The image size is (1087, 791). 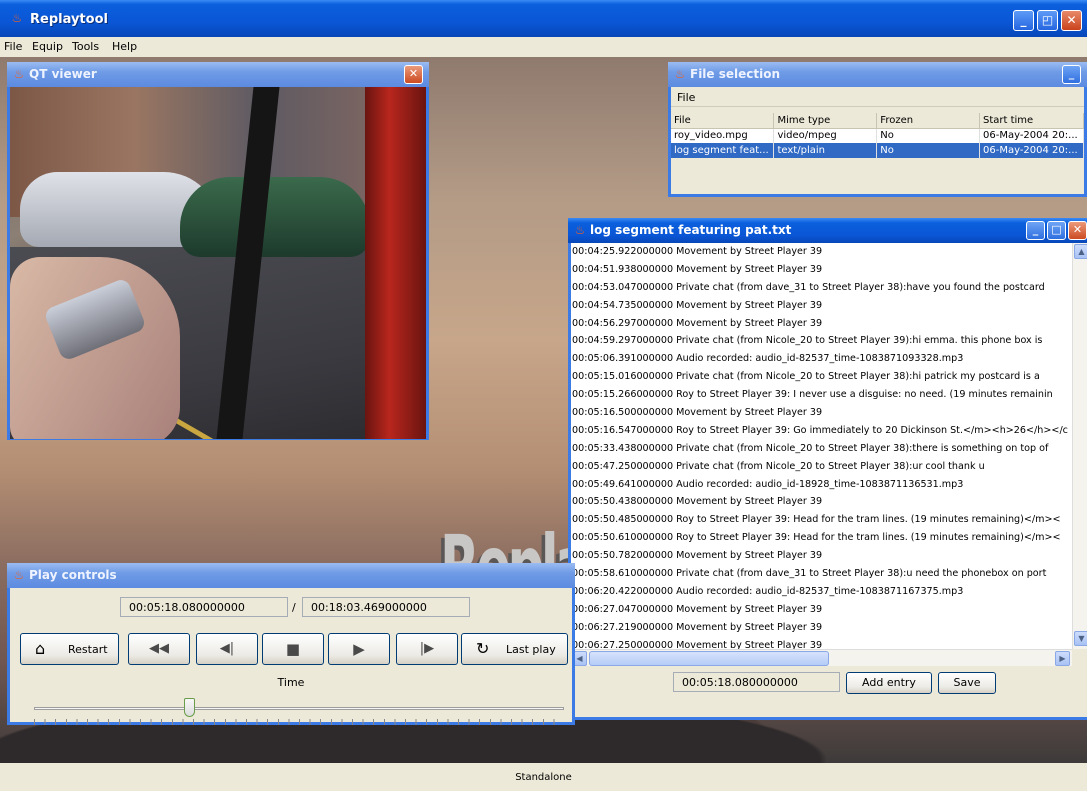 I want to click on time-slider-thumb, so click(x=189, y=707).